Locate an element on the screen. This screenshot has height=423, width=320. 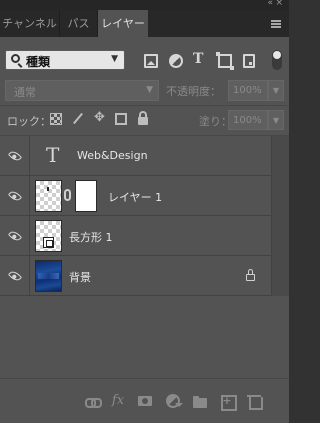
opacity-field: 100% is located at coordinates (248, 90).